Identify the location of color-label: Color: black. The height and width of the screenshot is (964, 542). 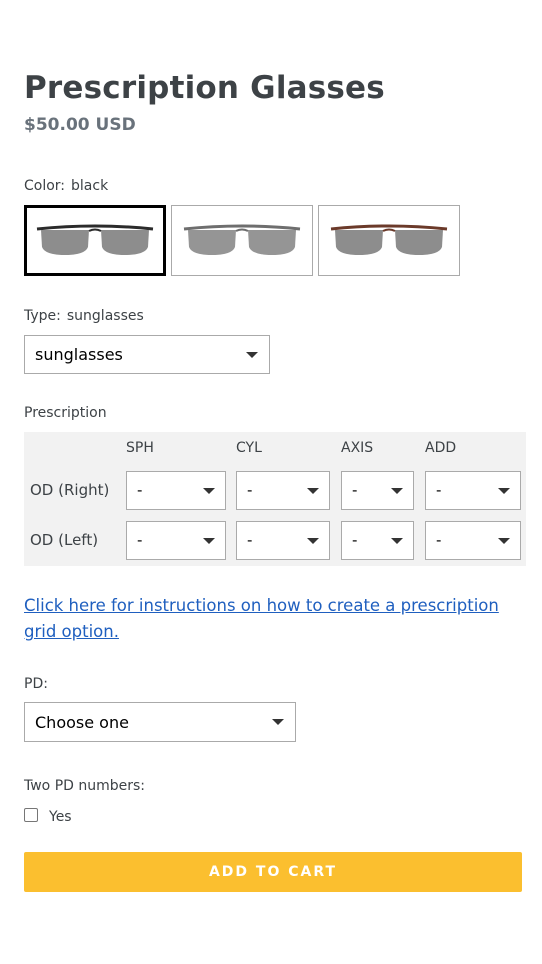
(66, 186).